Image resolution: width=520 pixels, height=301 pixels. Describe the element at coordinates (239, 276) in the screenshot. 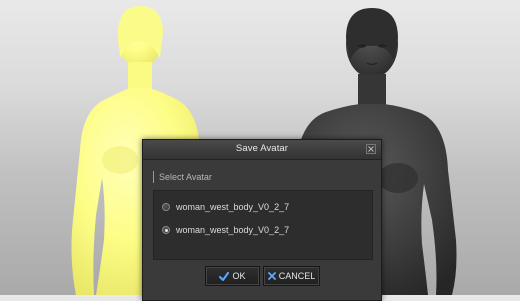

I see `ok-label: OK` at that location.